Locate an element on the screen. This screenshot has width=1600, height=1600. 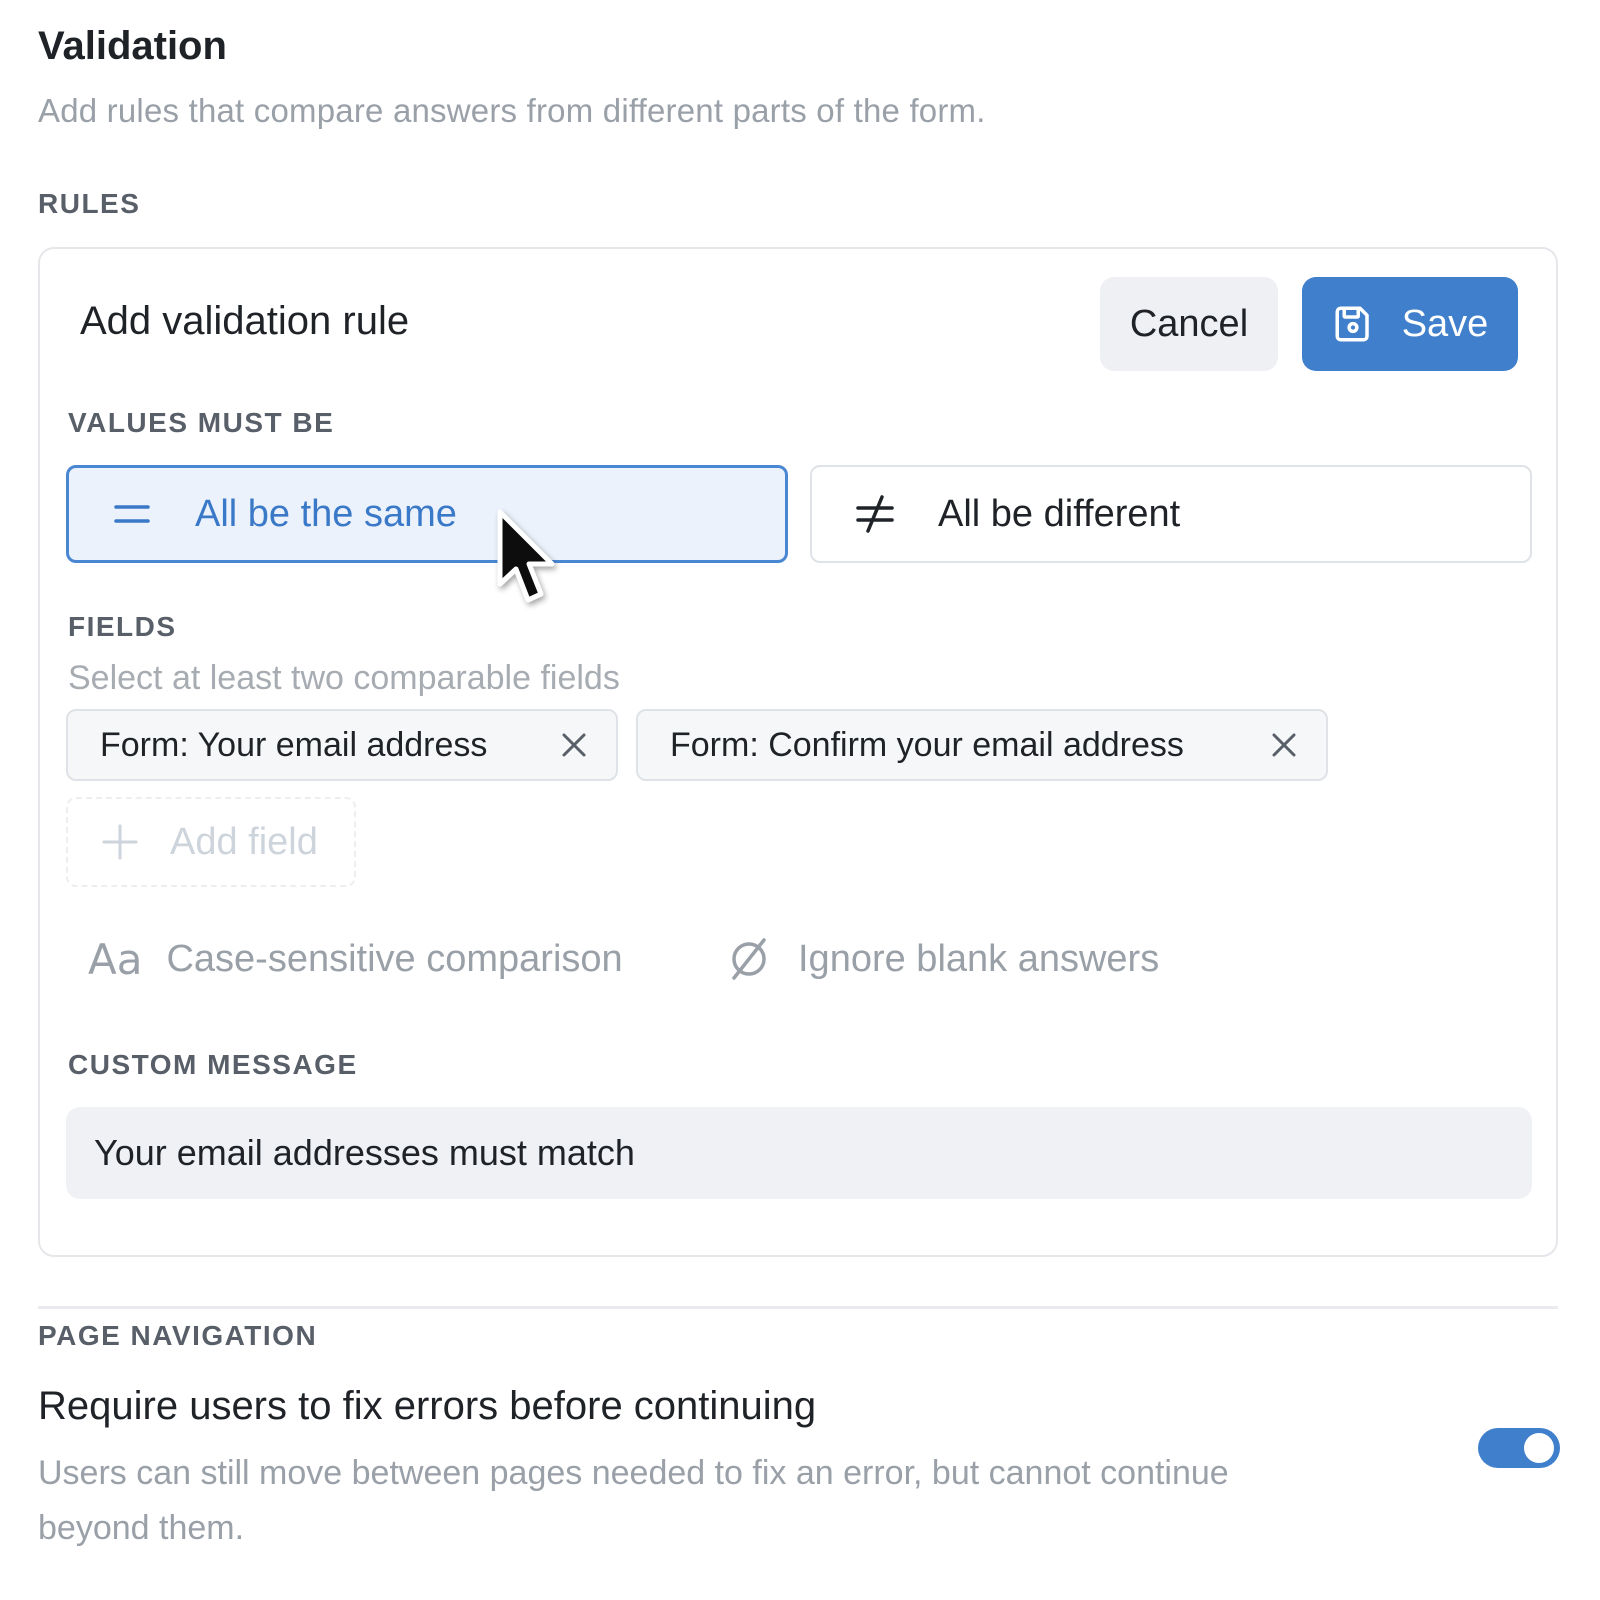
values-must-be-label: VALUES MUST BE is located at coordinates (201, 422).